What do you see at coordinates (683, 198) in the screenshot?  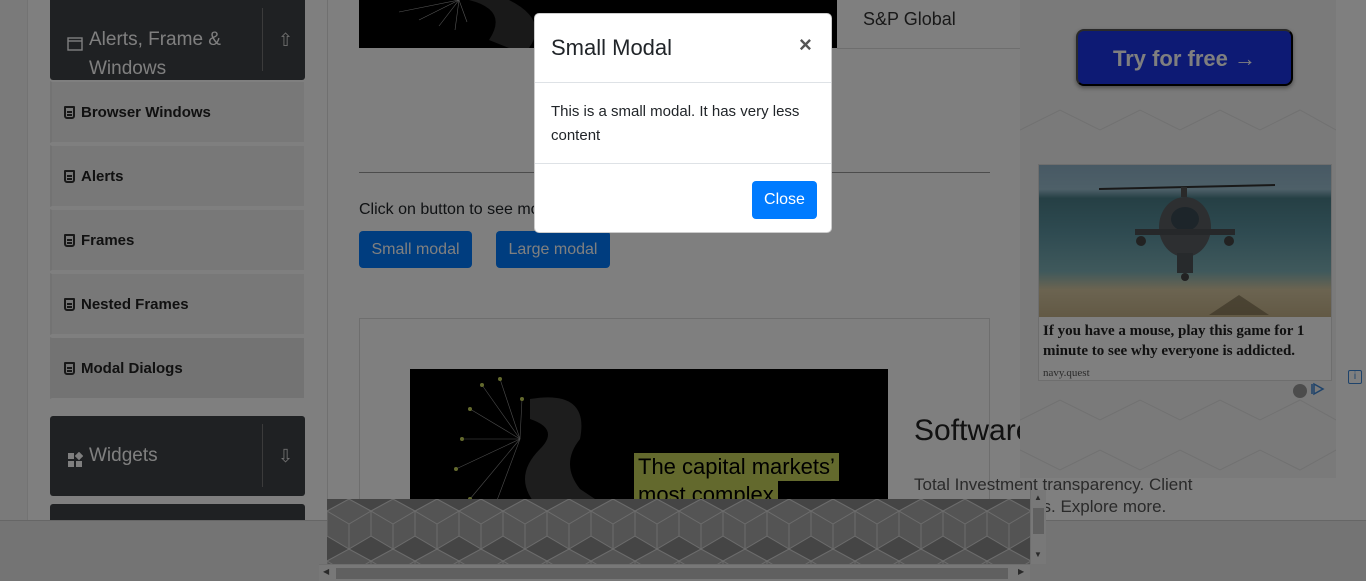 I see `modal-footer: Close` at bounding box center [683, 198].